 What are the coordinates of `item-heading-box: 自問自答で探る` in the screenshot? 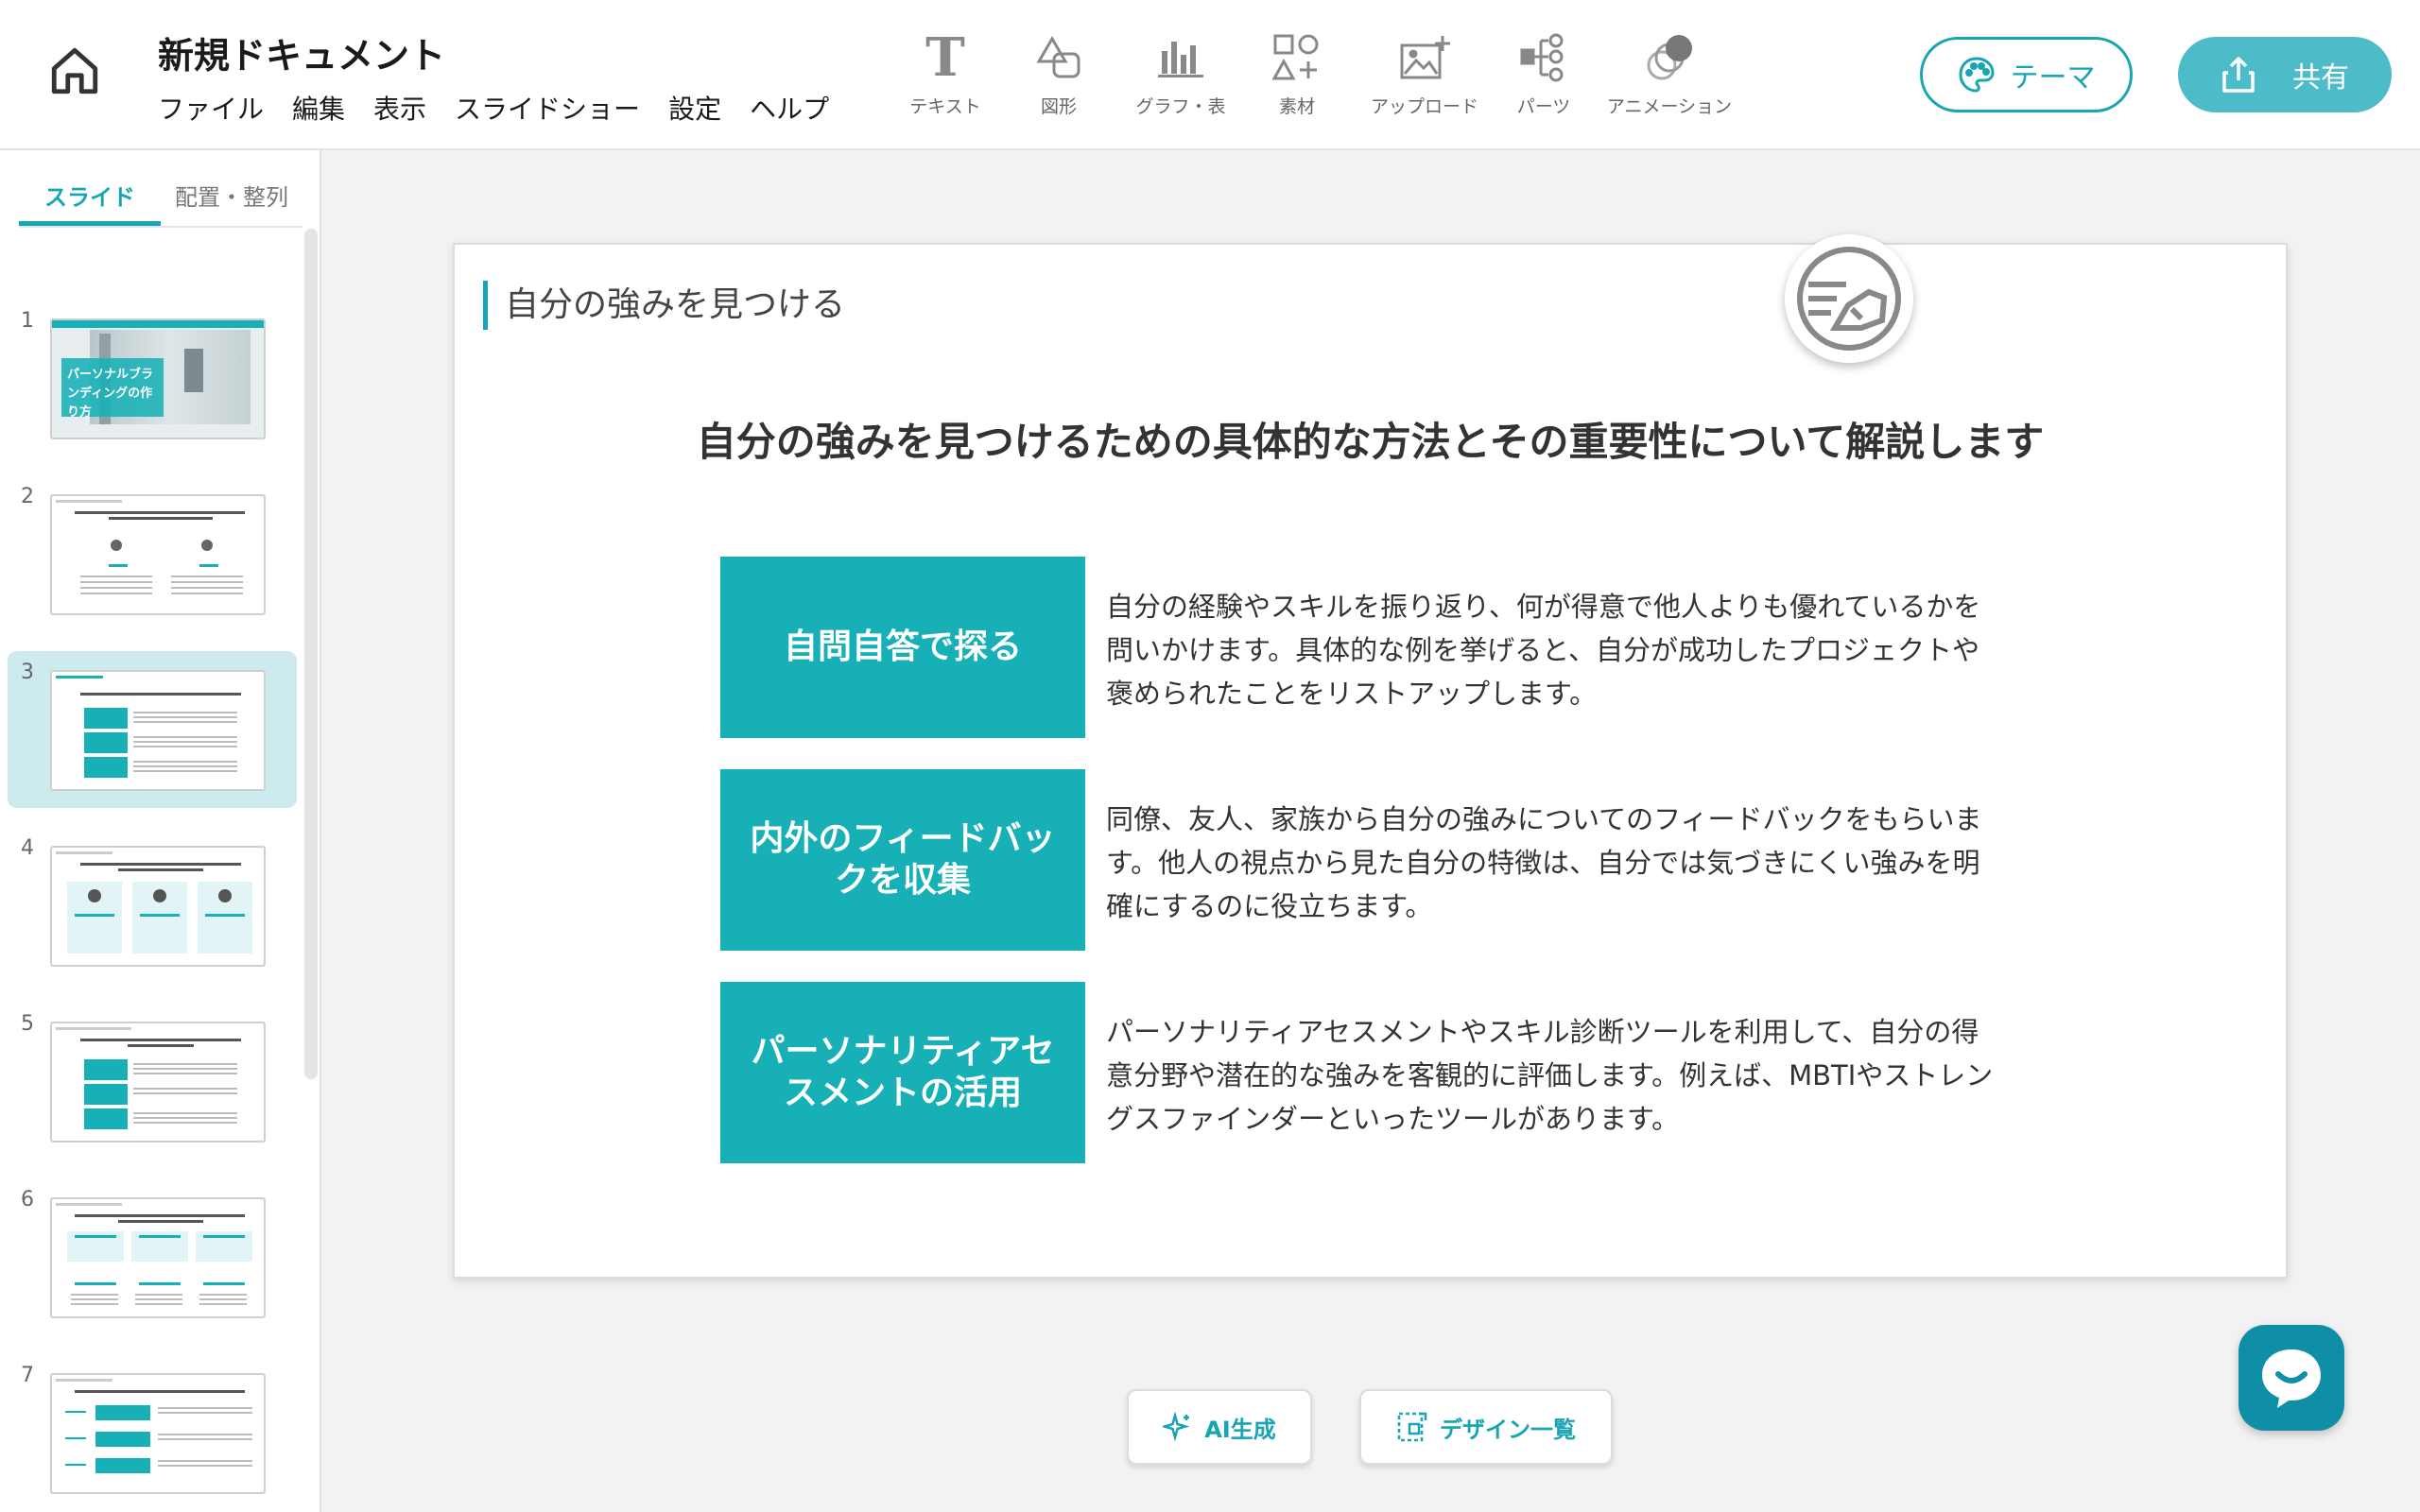 It's located at (902, 647).